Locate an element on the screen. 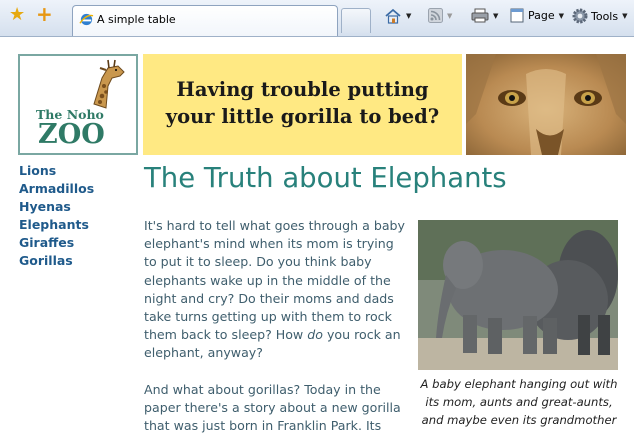 This screenshot has height=436, width=634. page-icon is located at coordinates (517, 15).